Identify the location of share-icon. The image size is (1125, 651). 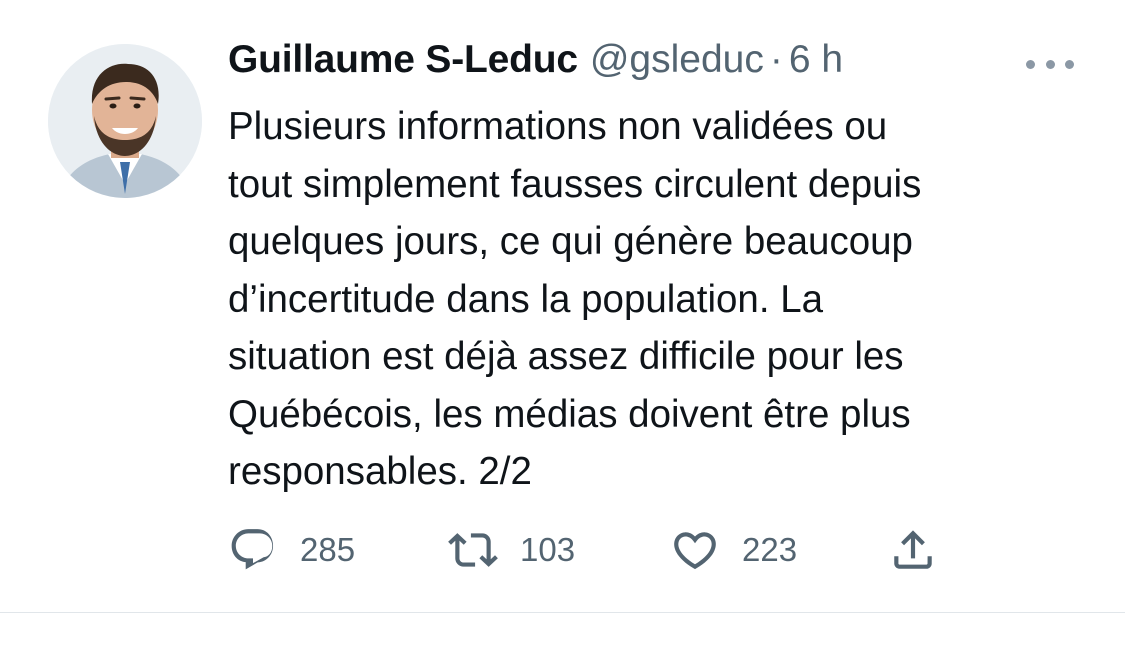
(913, 549).